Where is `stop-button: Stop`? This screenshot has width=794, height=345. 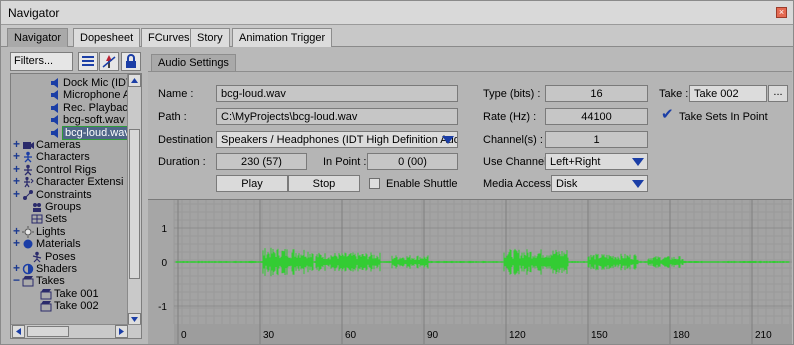 stop-button: Stop is located at coordinates (324, 183).